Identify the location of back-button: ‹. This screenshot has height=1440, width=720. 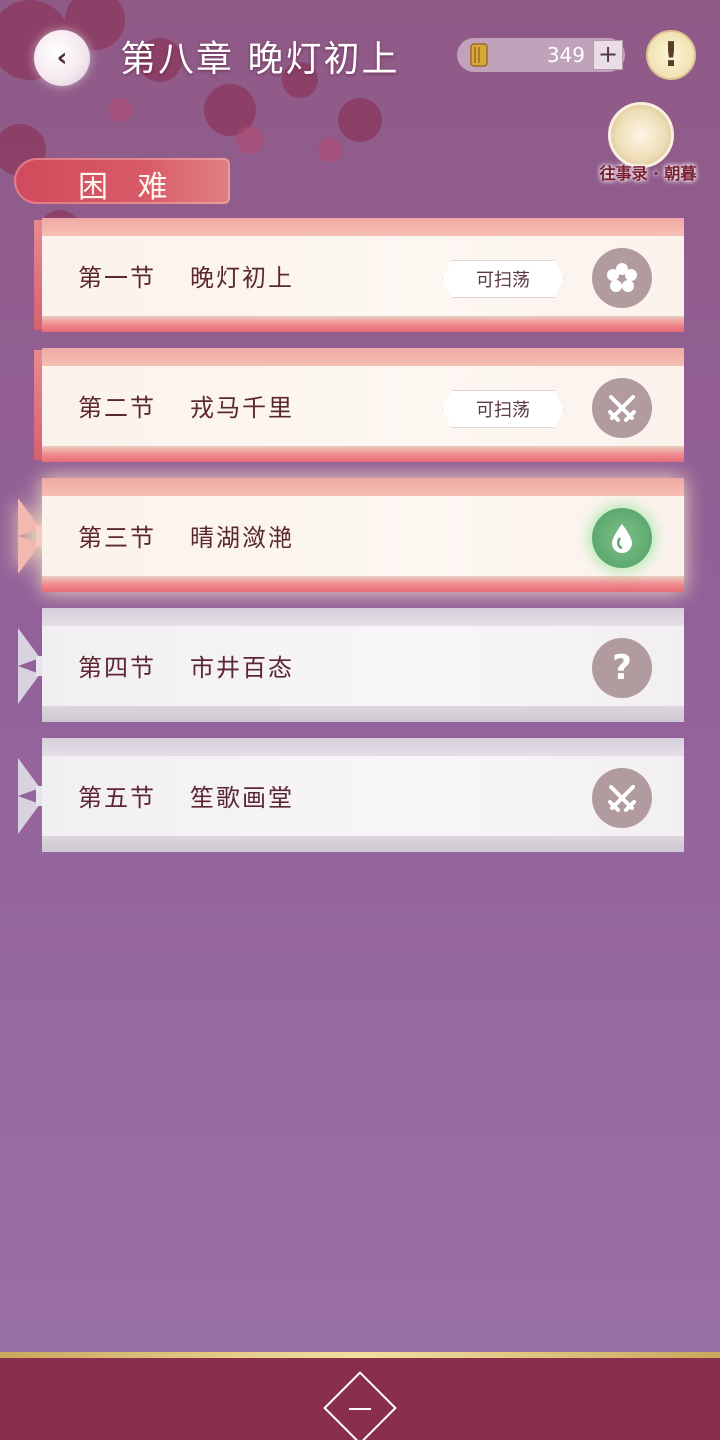
(62, 58).